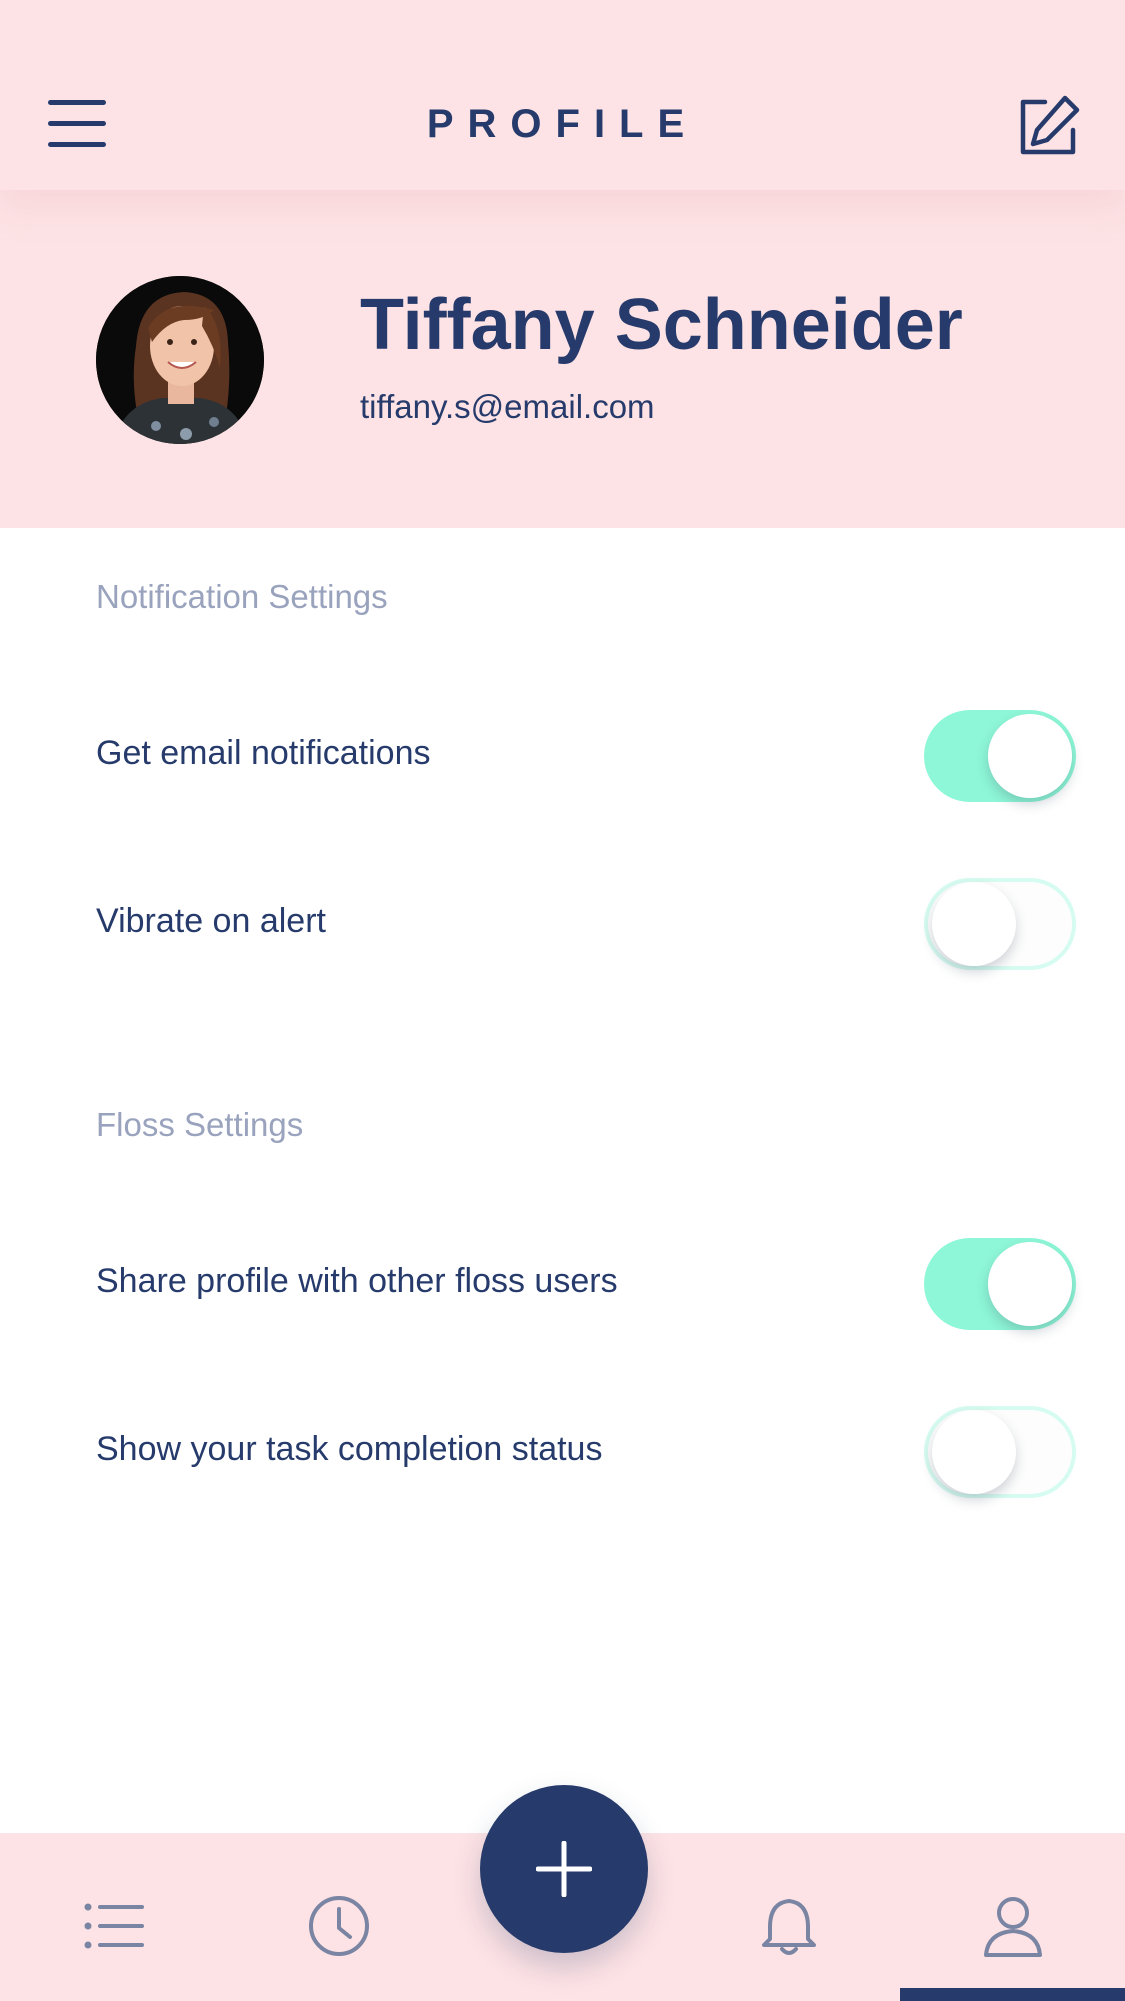  Describe the element at coordinates (562, 95) in the screenshot. I see `top-bar: PROFILE` at that location.